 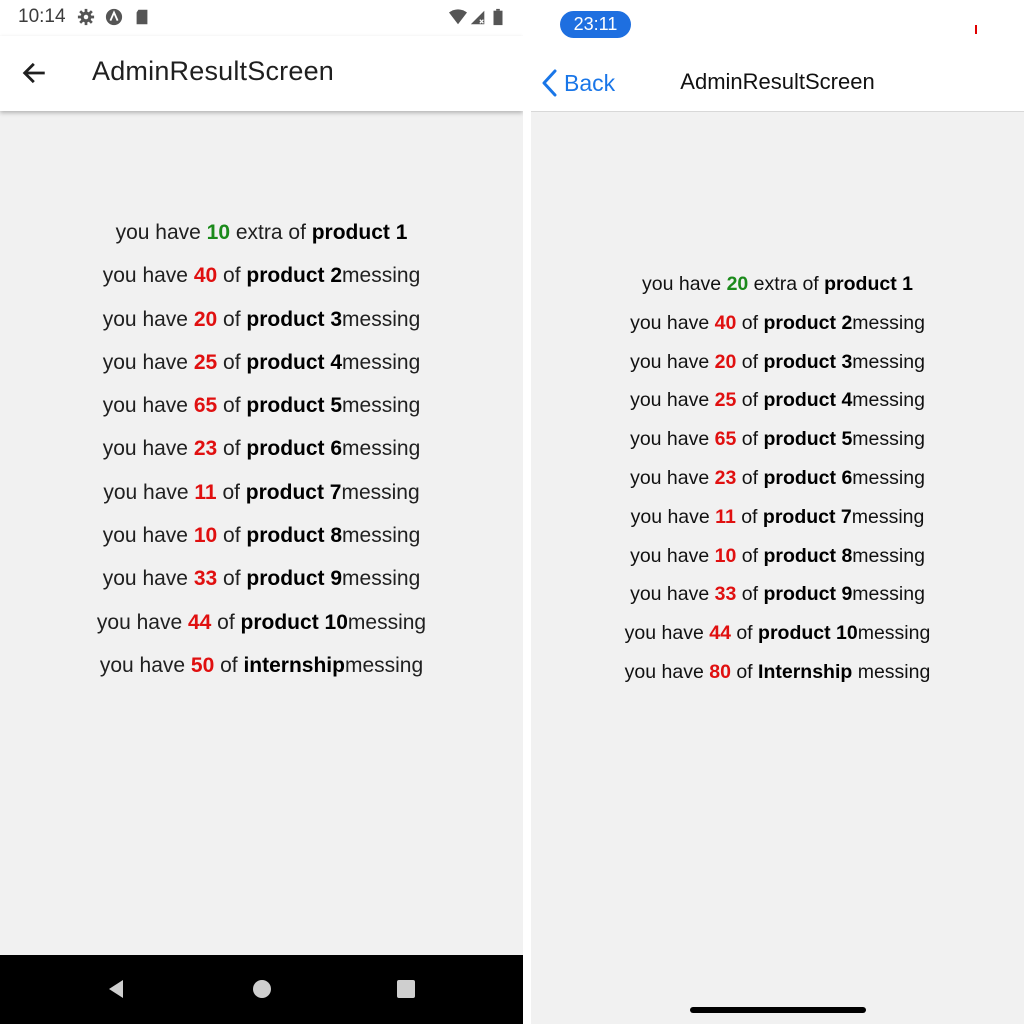 I want to click on result-line: you have 10 of product 8messing, so click(x=777, y=557).